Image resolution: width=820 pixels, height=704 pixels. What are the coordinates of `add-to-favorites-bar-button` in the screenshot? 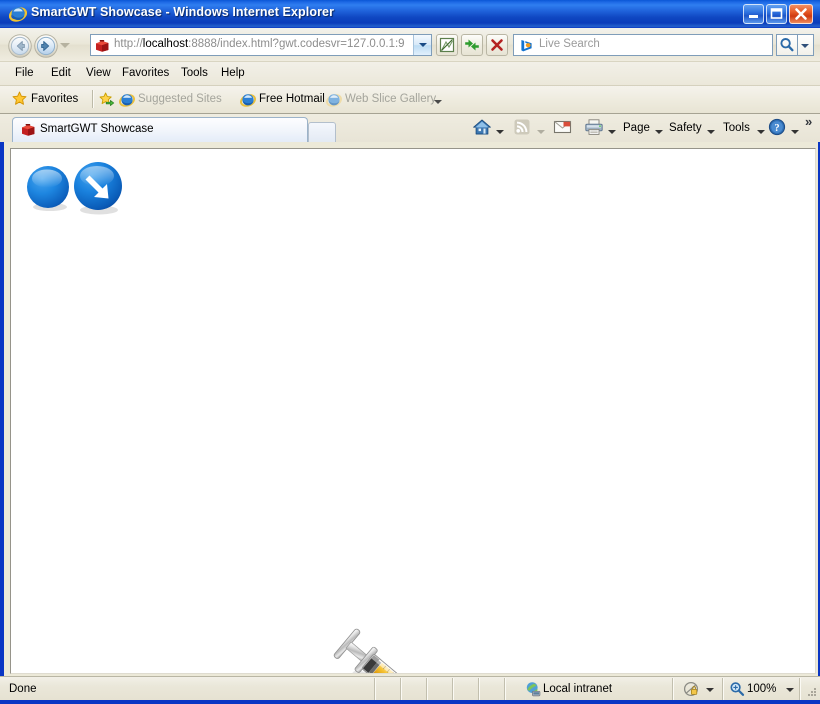 It's located at (107, 101).